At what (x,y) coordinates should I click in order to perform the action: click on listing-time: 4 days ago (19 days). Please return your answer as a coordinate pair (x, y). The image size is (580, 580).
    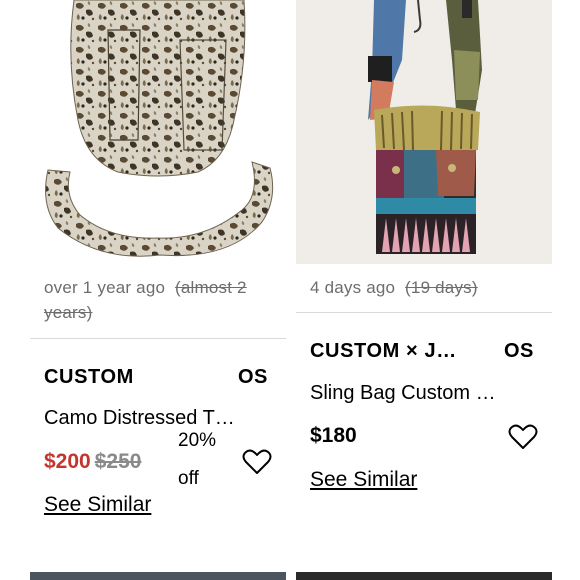
    Looking at the image, I should click on (425, 287).